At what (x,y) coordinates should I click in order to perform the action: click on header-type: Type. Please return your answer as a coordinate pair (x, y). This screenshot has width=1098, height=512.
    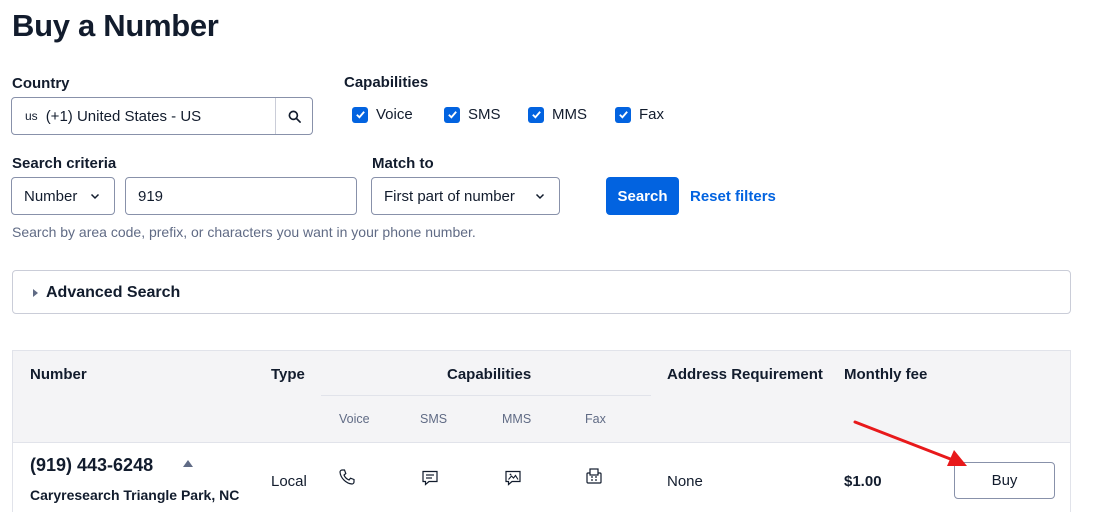
    Looking at the image, I should click on (288, 374).